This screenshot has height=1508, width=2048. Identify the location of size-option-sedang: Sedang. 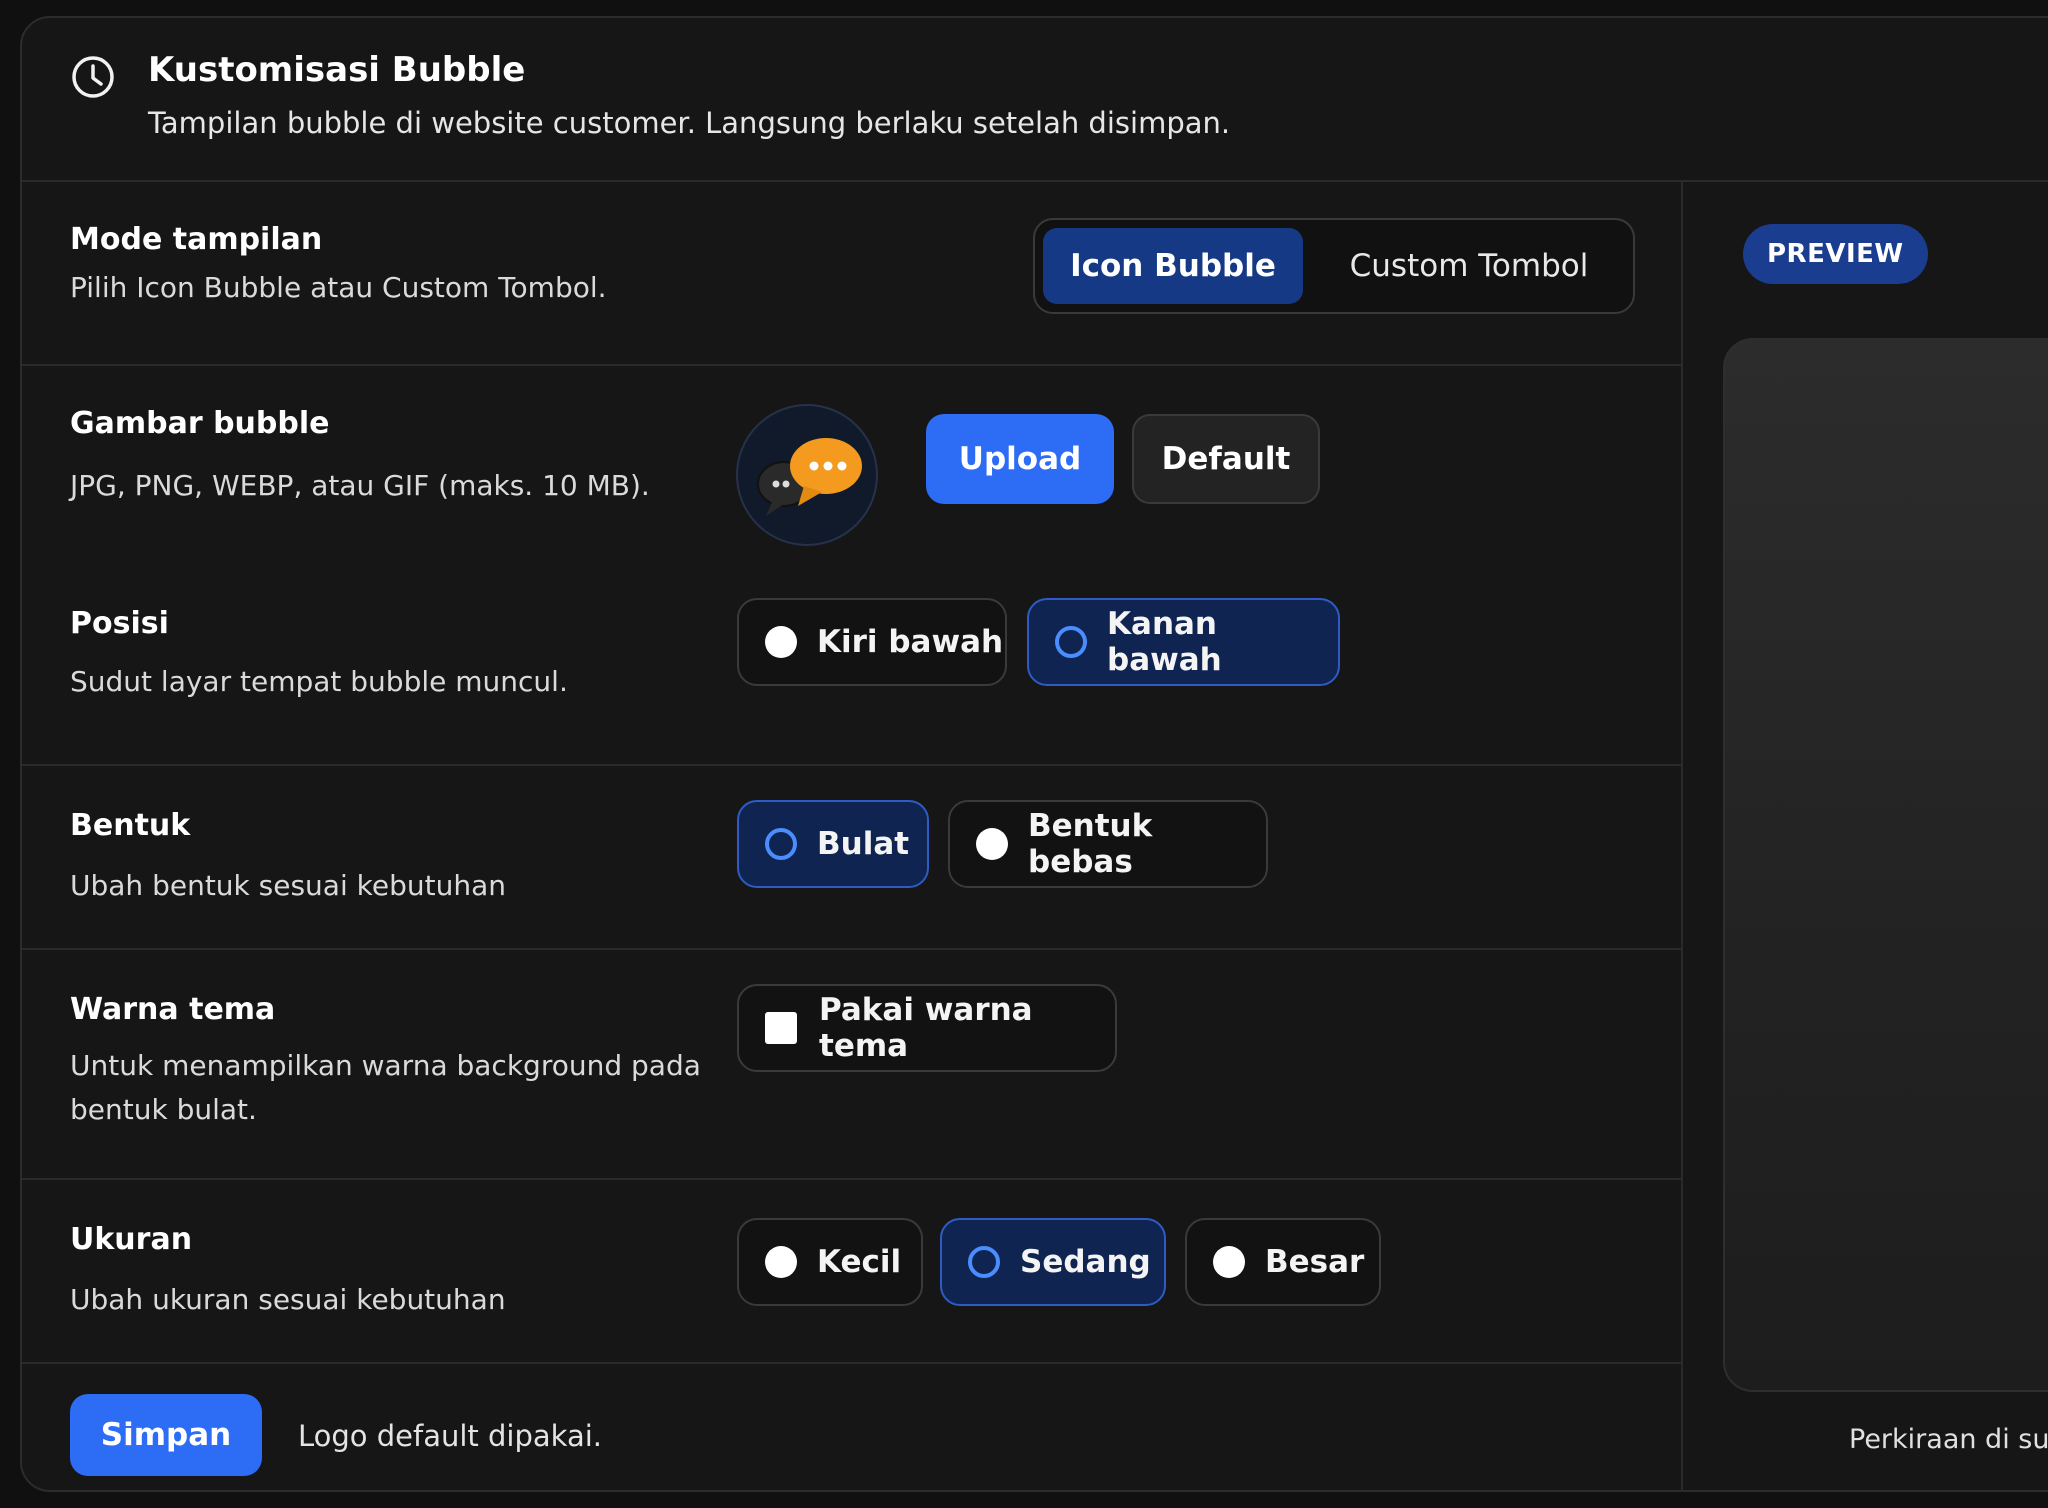
(1053, 1262).